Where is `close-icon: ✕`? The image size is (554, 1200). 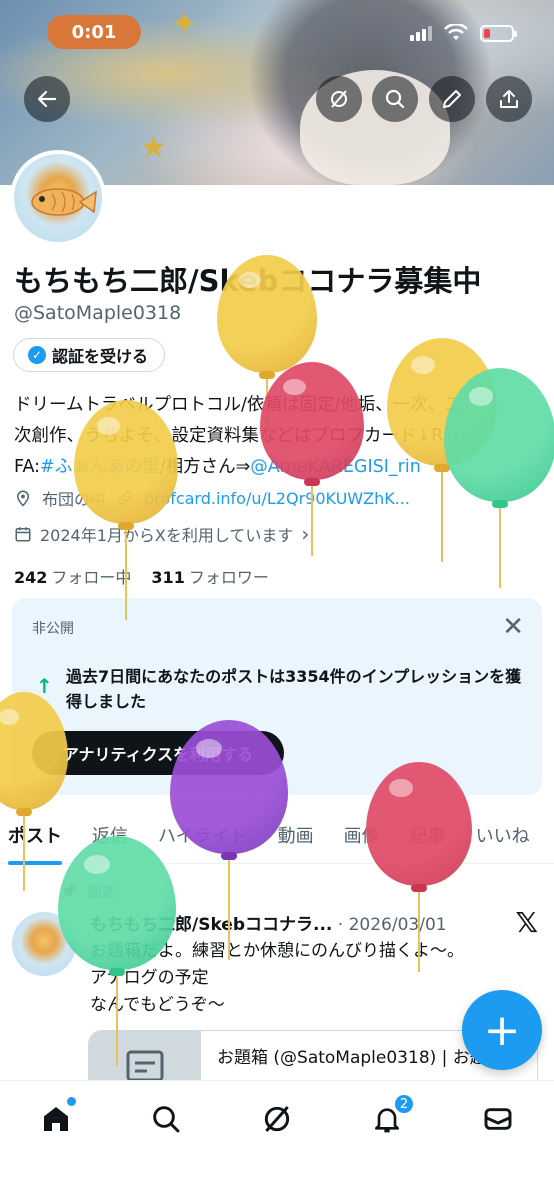 close-icon: ✕ is located at coordinates (513, 627).